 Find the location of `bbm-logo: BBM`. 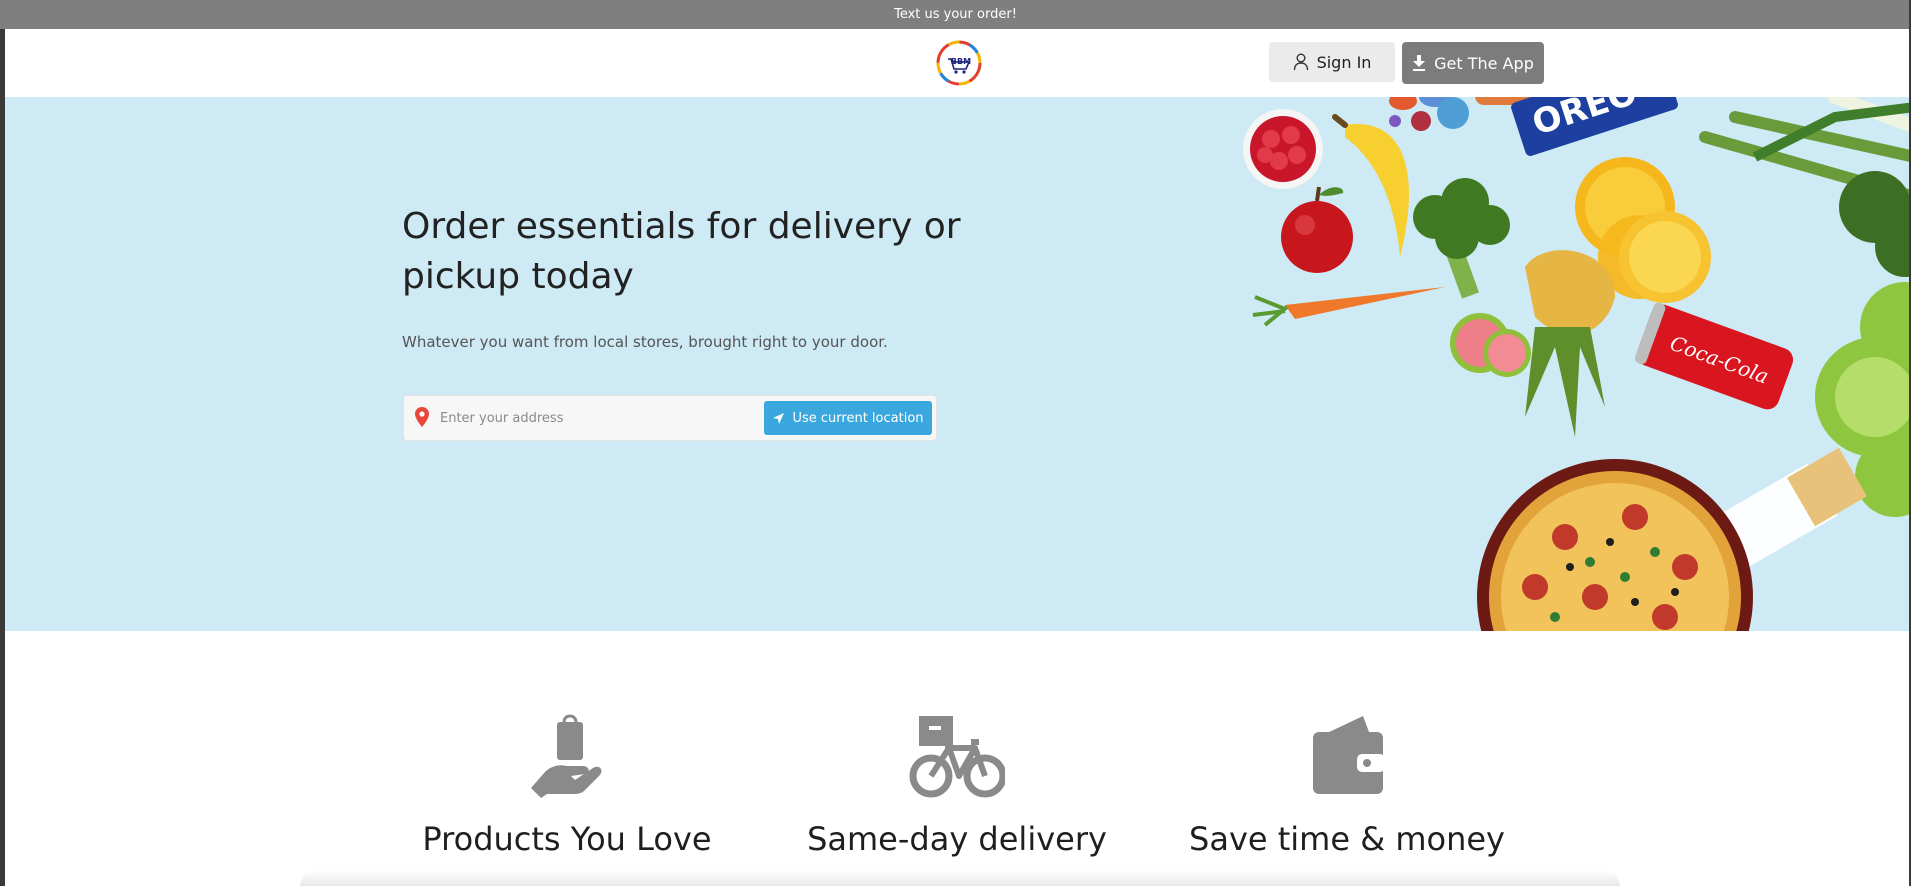

bbm-logo: BBM is located at coordinates (959, 63).